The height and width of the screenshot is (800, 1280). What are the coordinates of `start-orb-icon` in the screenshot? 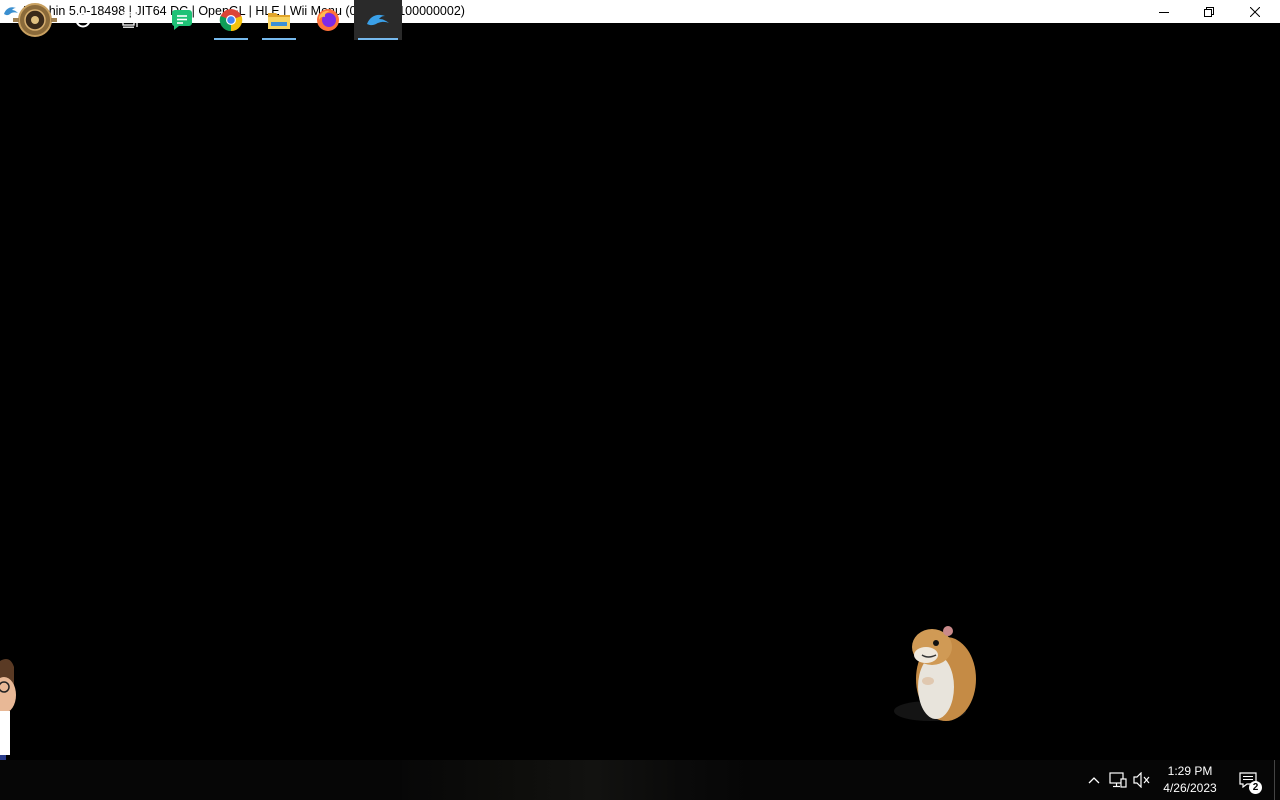 It's located at (35, 20).